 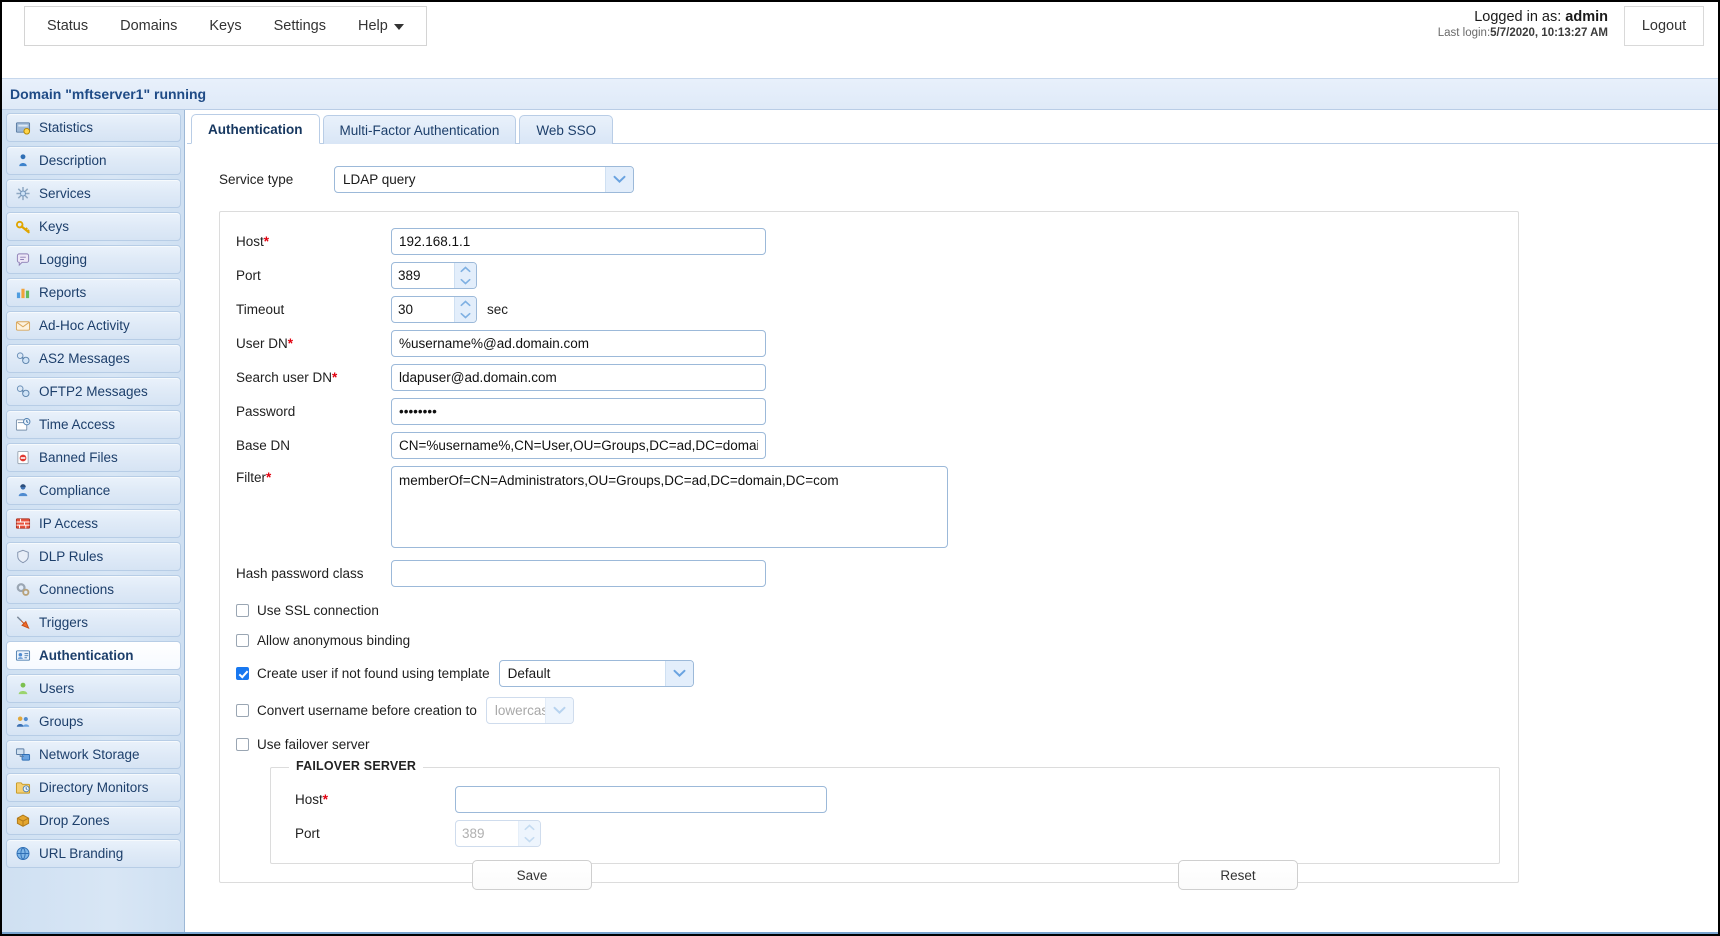 What do you see at coordinates (93, 688) in the screenshot?
I see `sidebar-item-users: Users` at bounding box center [93, 688].